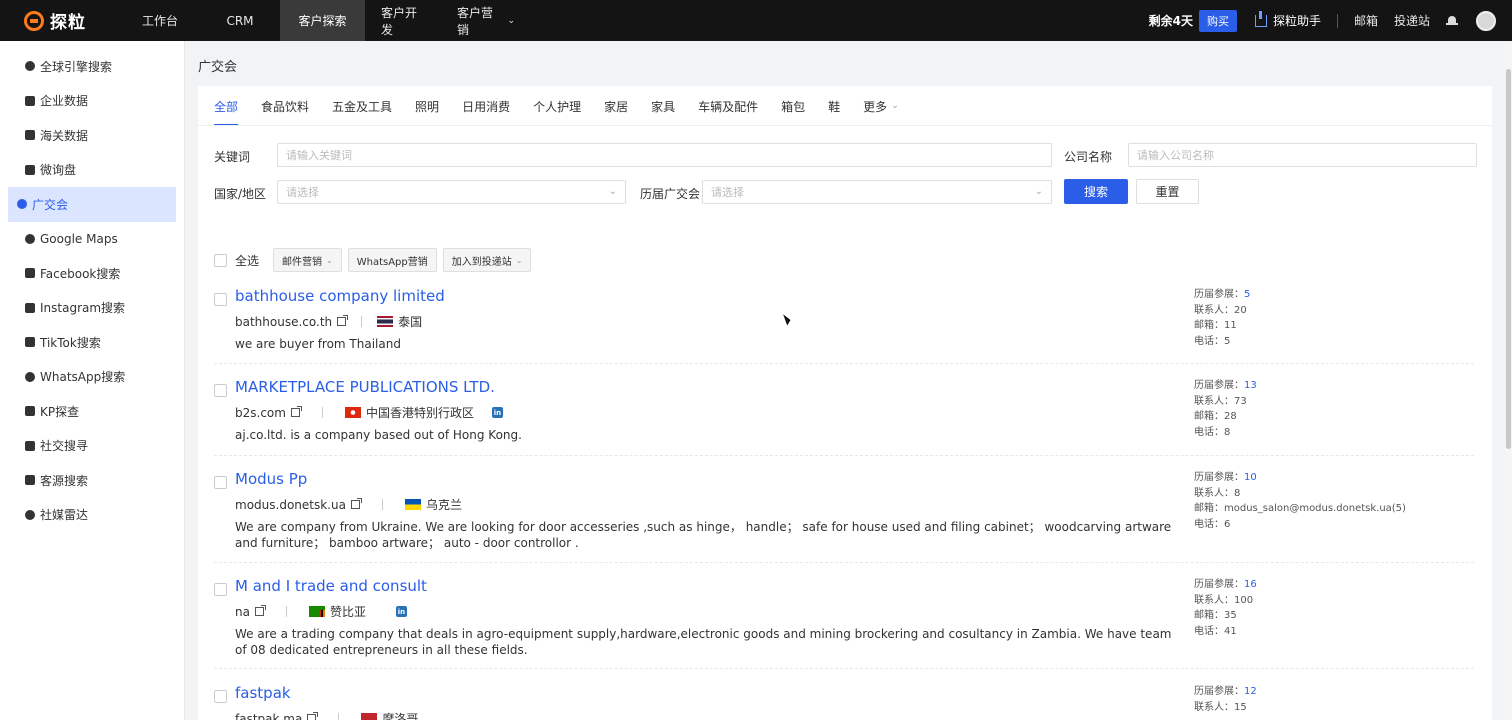 This screenshot has width=1512, height=720. Describe the element at coordinates (92, 480) in the screenshot. I see `sidebar-item-lead-search: 客源搜索` at that location.